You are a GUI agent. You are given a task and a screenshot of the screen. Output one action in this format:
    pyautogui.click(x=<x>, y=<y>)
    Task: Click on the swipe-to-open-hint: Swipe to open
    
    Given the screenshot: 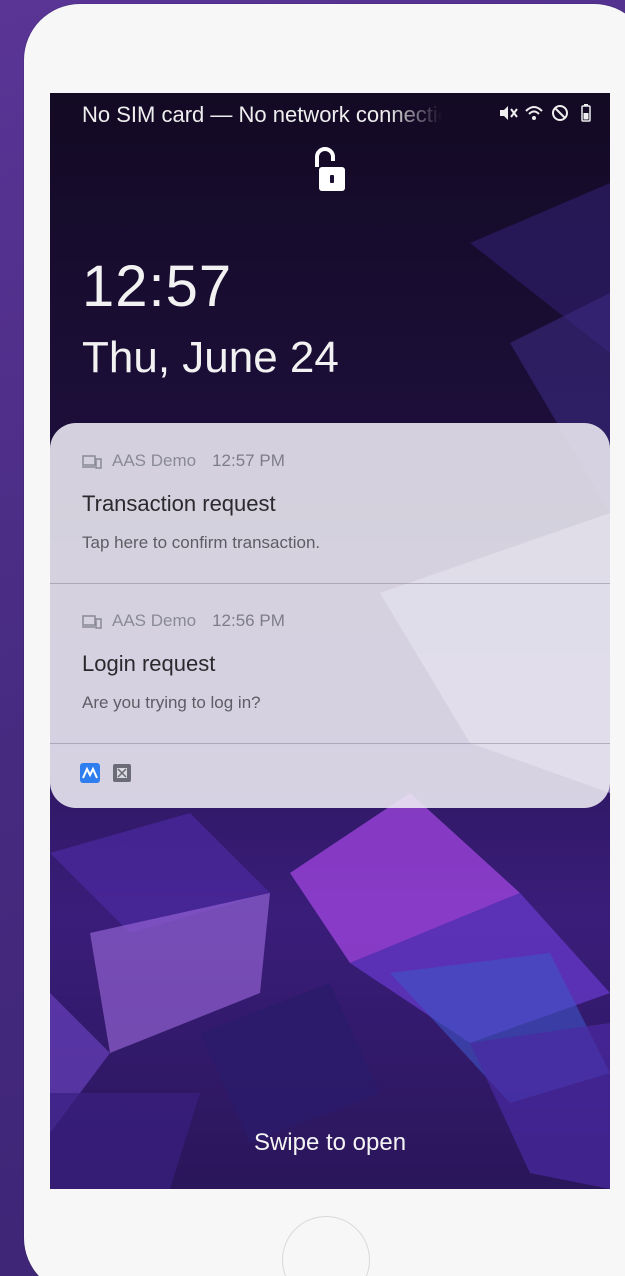 What is the action you would take?
    pyautogui.click(x=330, y=1143)
    